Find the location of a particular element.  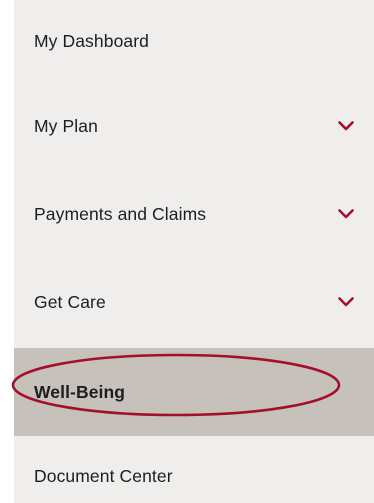

nav-item-label: My Plan is located at coordinates (66, 125).